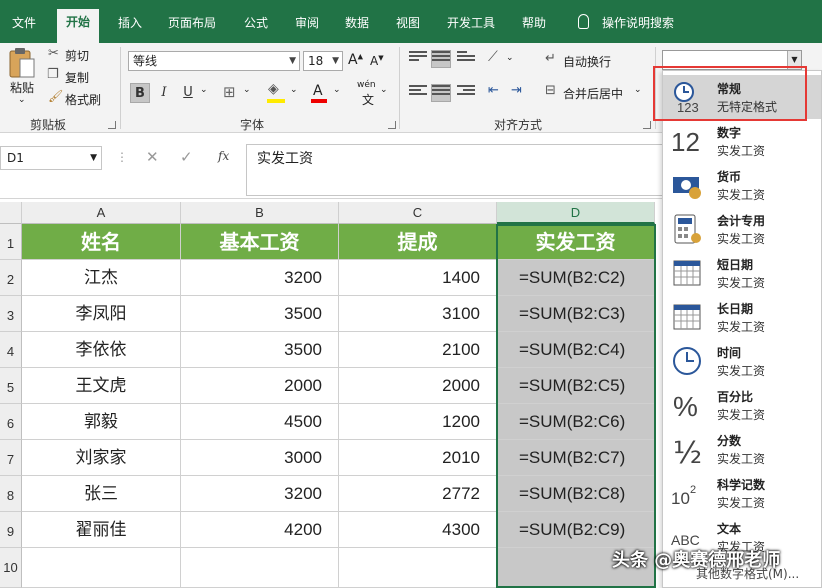  Describe the element at coordinates (418, 530) in the screenshot. I see `table-cell: 4300` at that location.